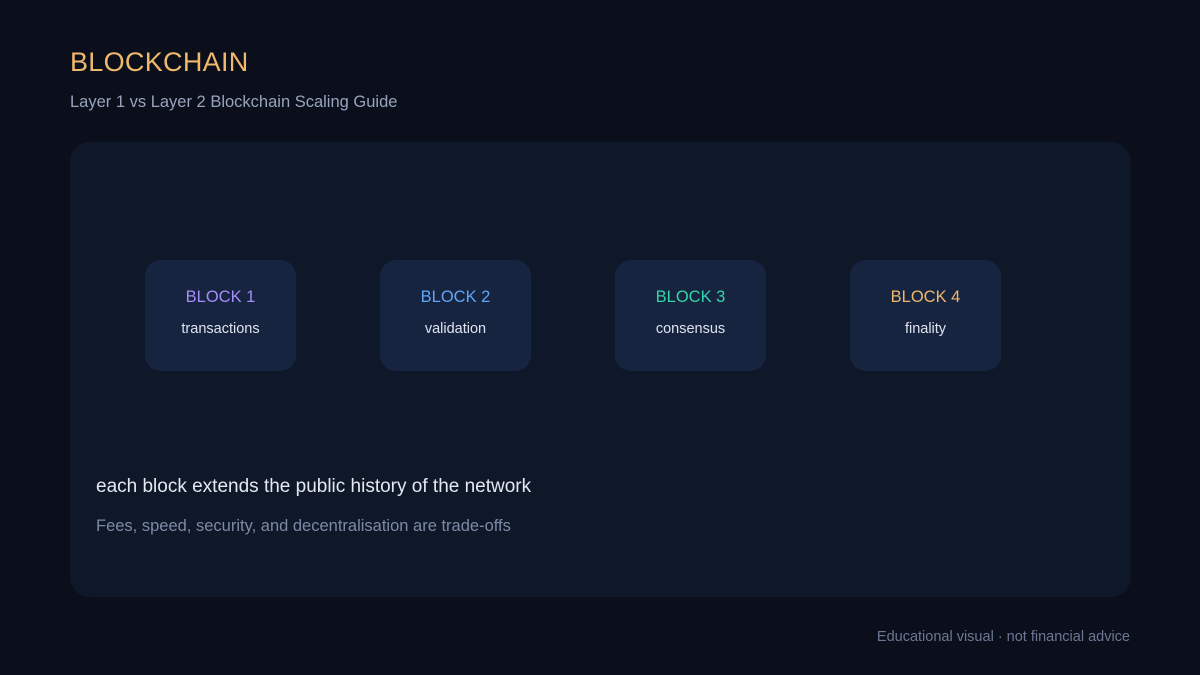  I want to click on block-1-subtitle: transactions, so click(220, 329).